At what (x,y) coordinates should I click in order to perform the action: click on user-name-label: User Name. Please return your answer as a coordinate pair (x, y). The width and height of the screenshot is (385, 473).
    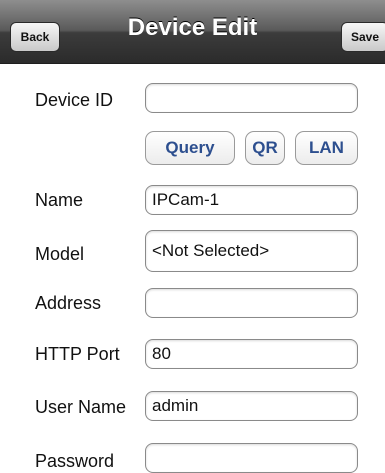
    Looking at the image, I should click on (81, 407).